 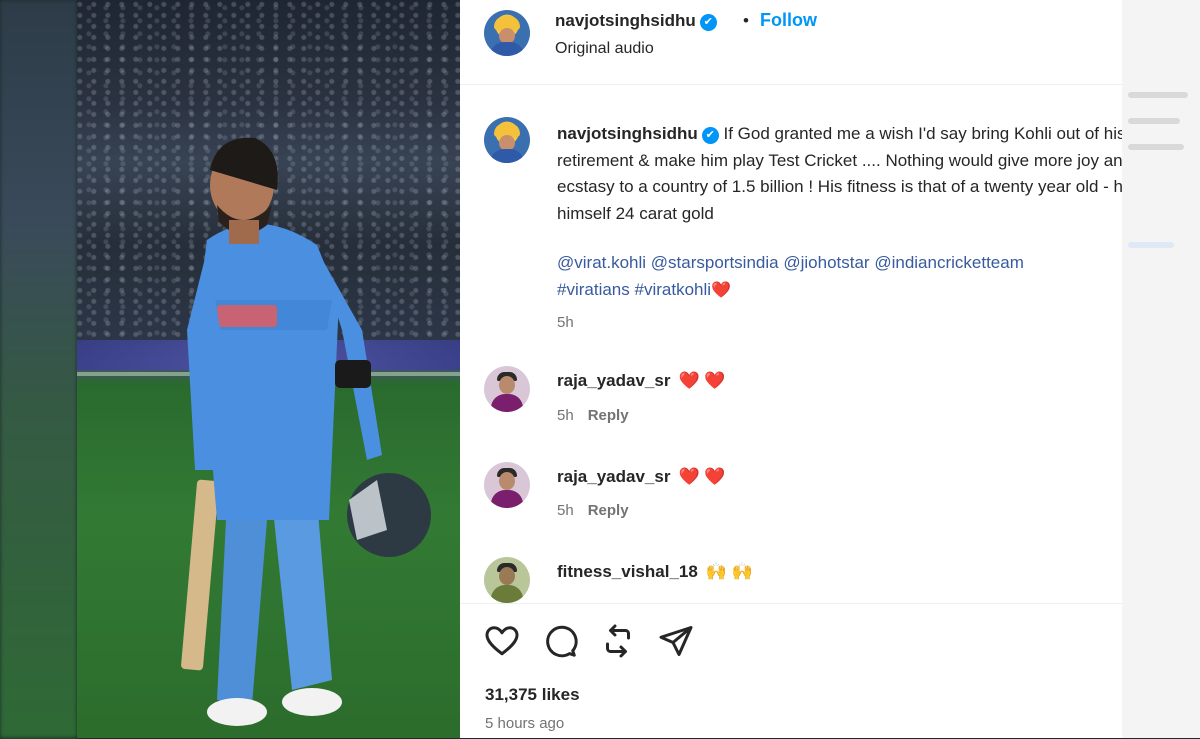 What do you see at coordinates (560, 641) in the screenshot?
I see `comment-icon` at bounding box center [560, 641].